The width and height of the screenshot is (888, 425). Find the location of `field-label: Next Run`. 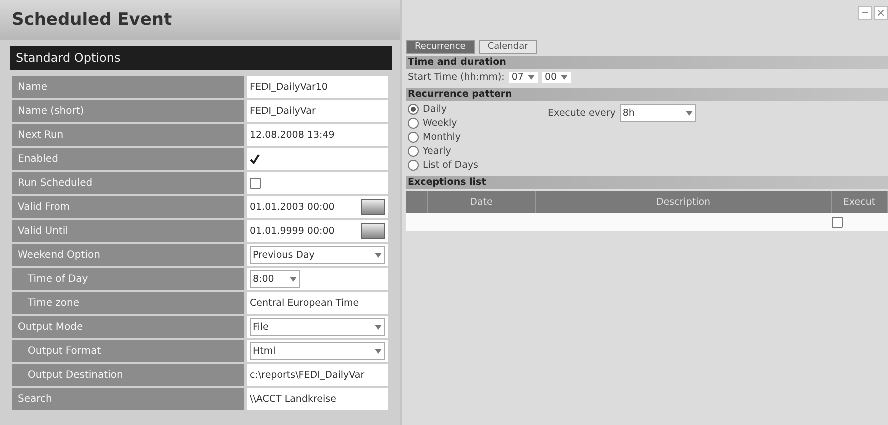

field-label: Next Run is located at coordinates (128, 135).